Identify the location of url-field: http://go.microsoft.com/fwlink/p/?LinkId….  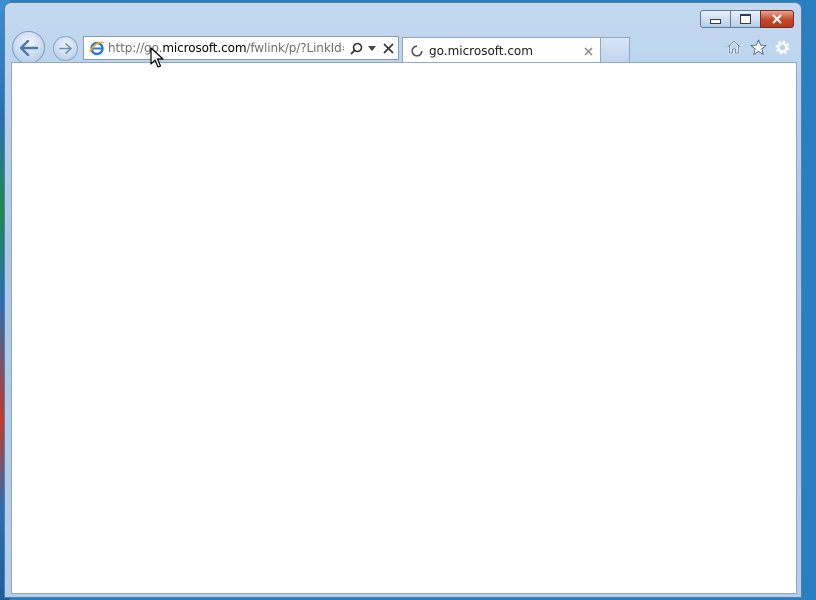
(226, 48).